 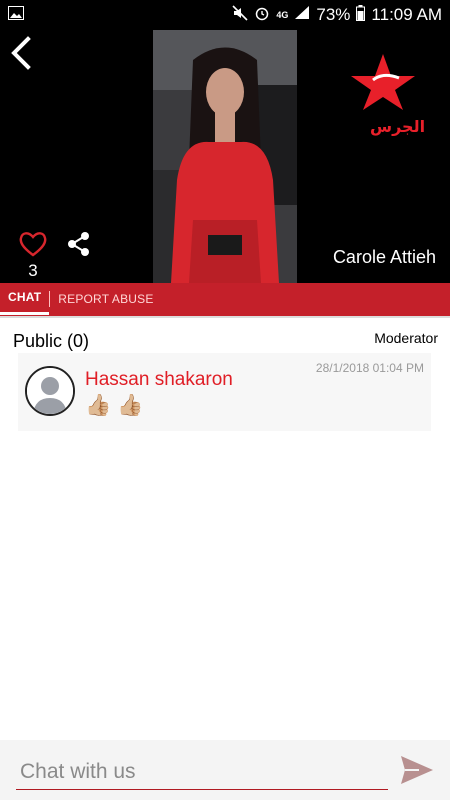 What do you see at coordinates (225, 15) in the screenshot?
I see `status-bar: 4G 73% 11:09 AM` at bounding box center [225, 15].